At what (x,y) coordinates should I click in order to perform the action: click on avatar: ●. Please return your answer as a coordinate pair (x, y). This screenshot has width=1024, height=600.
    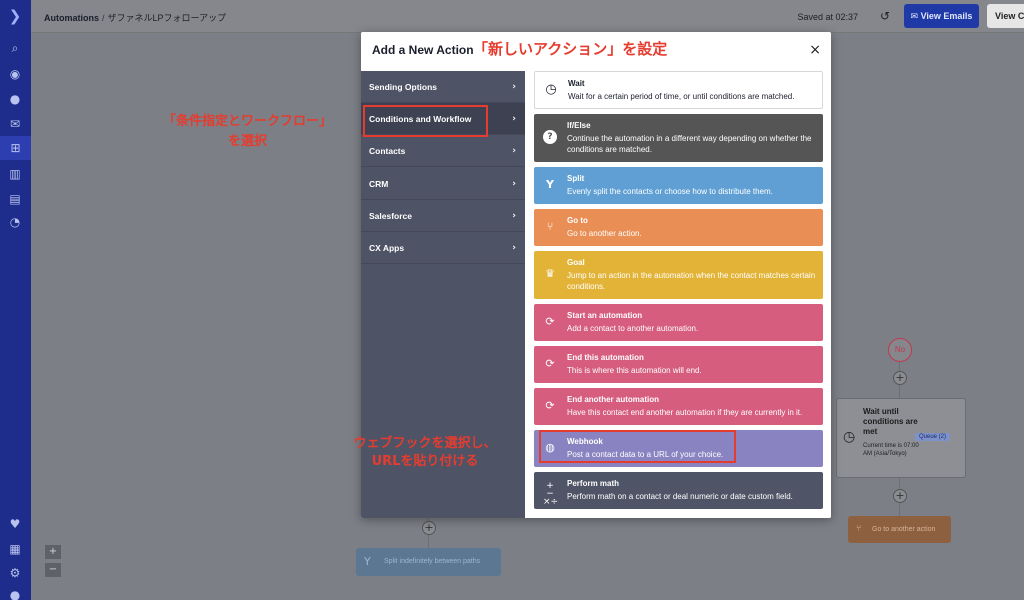
    Looking at the image, I should click on (15, 593).